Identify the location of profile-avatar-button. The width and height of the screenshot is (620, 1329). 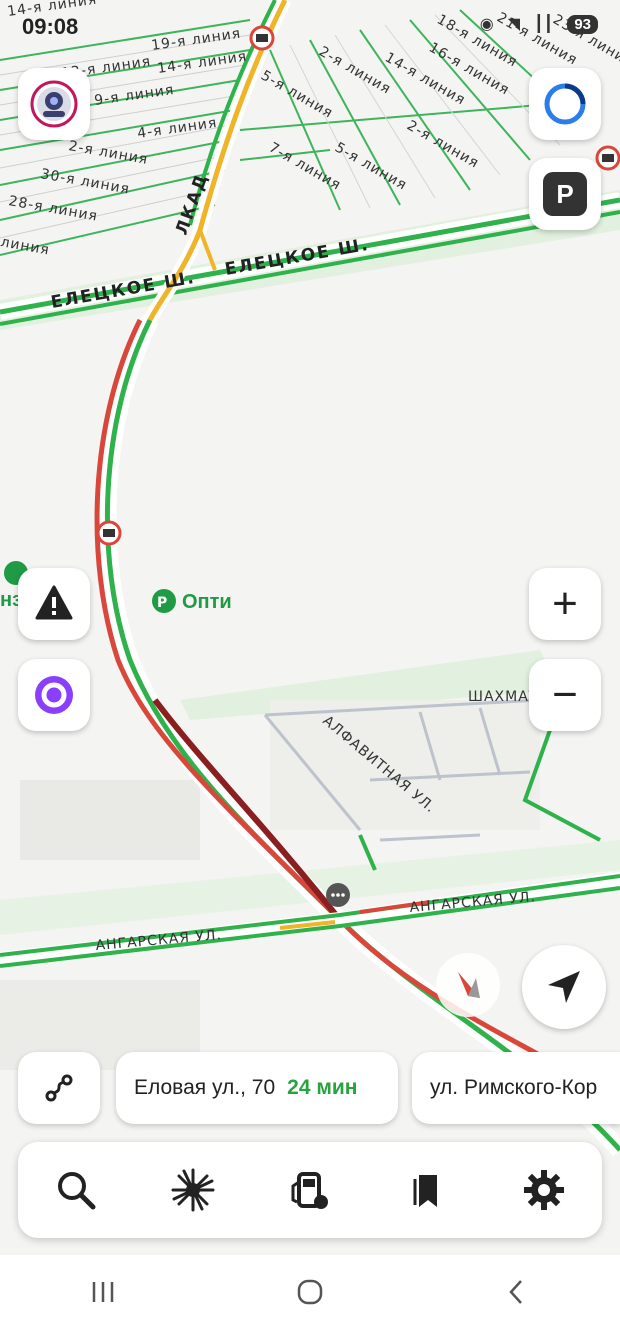
(54, 104).